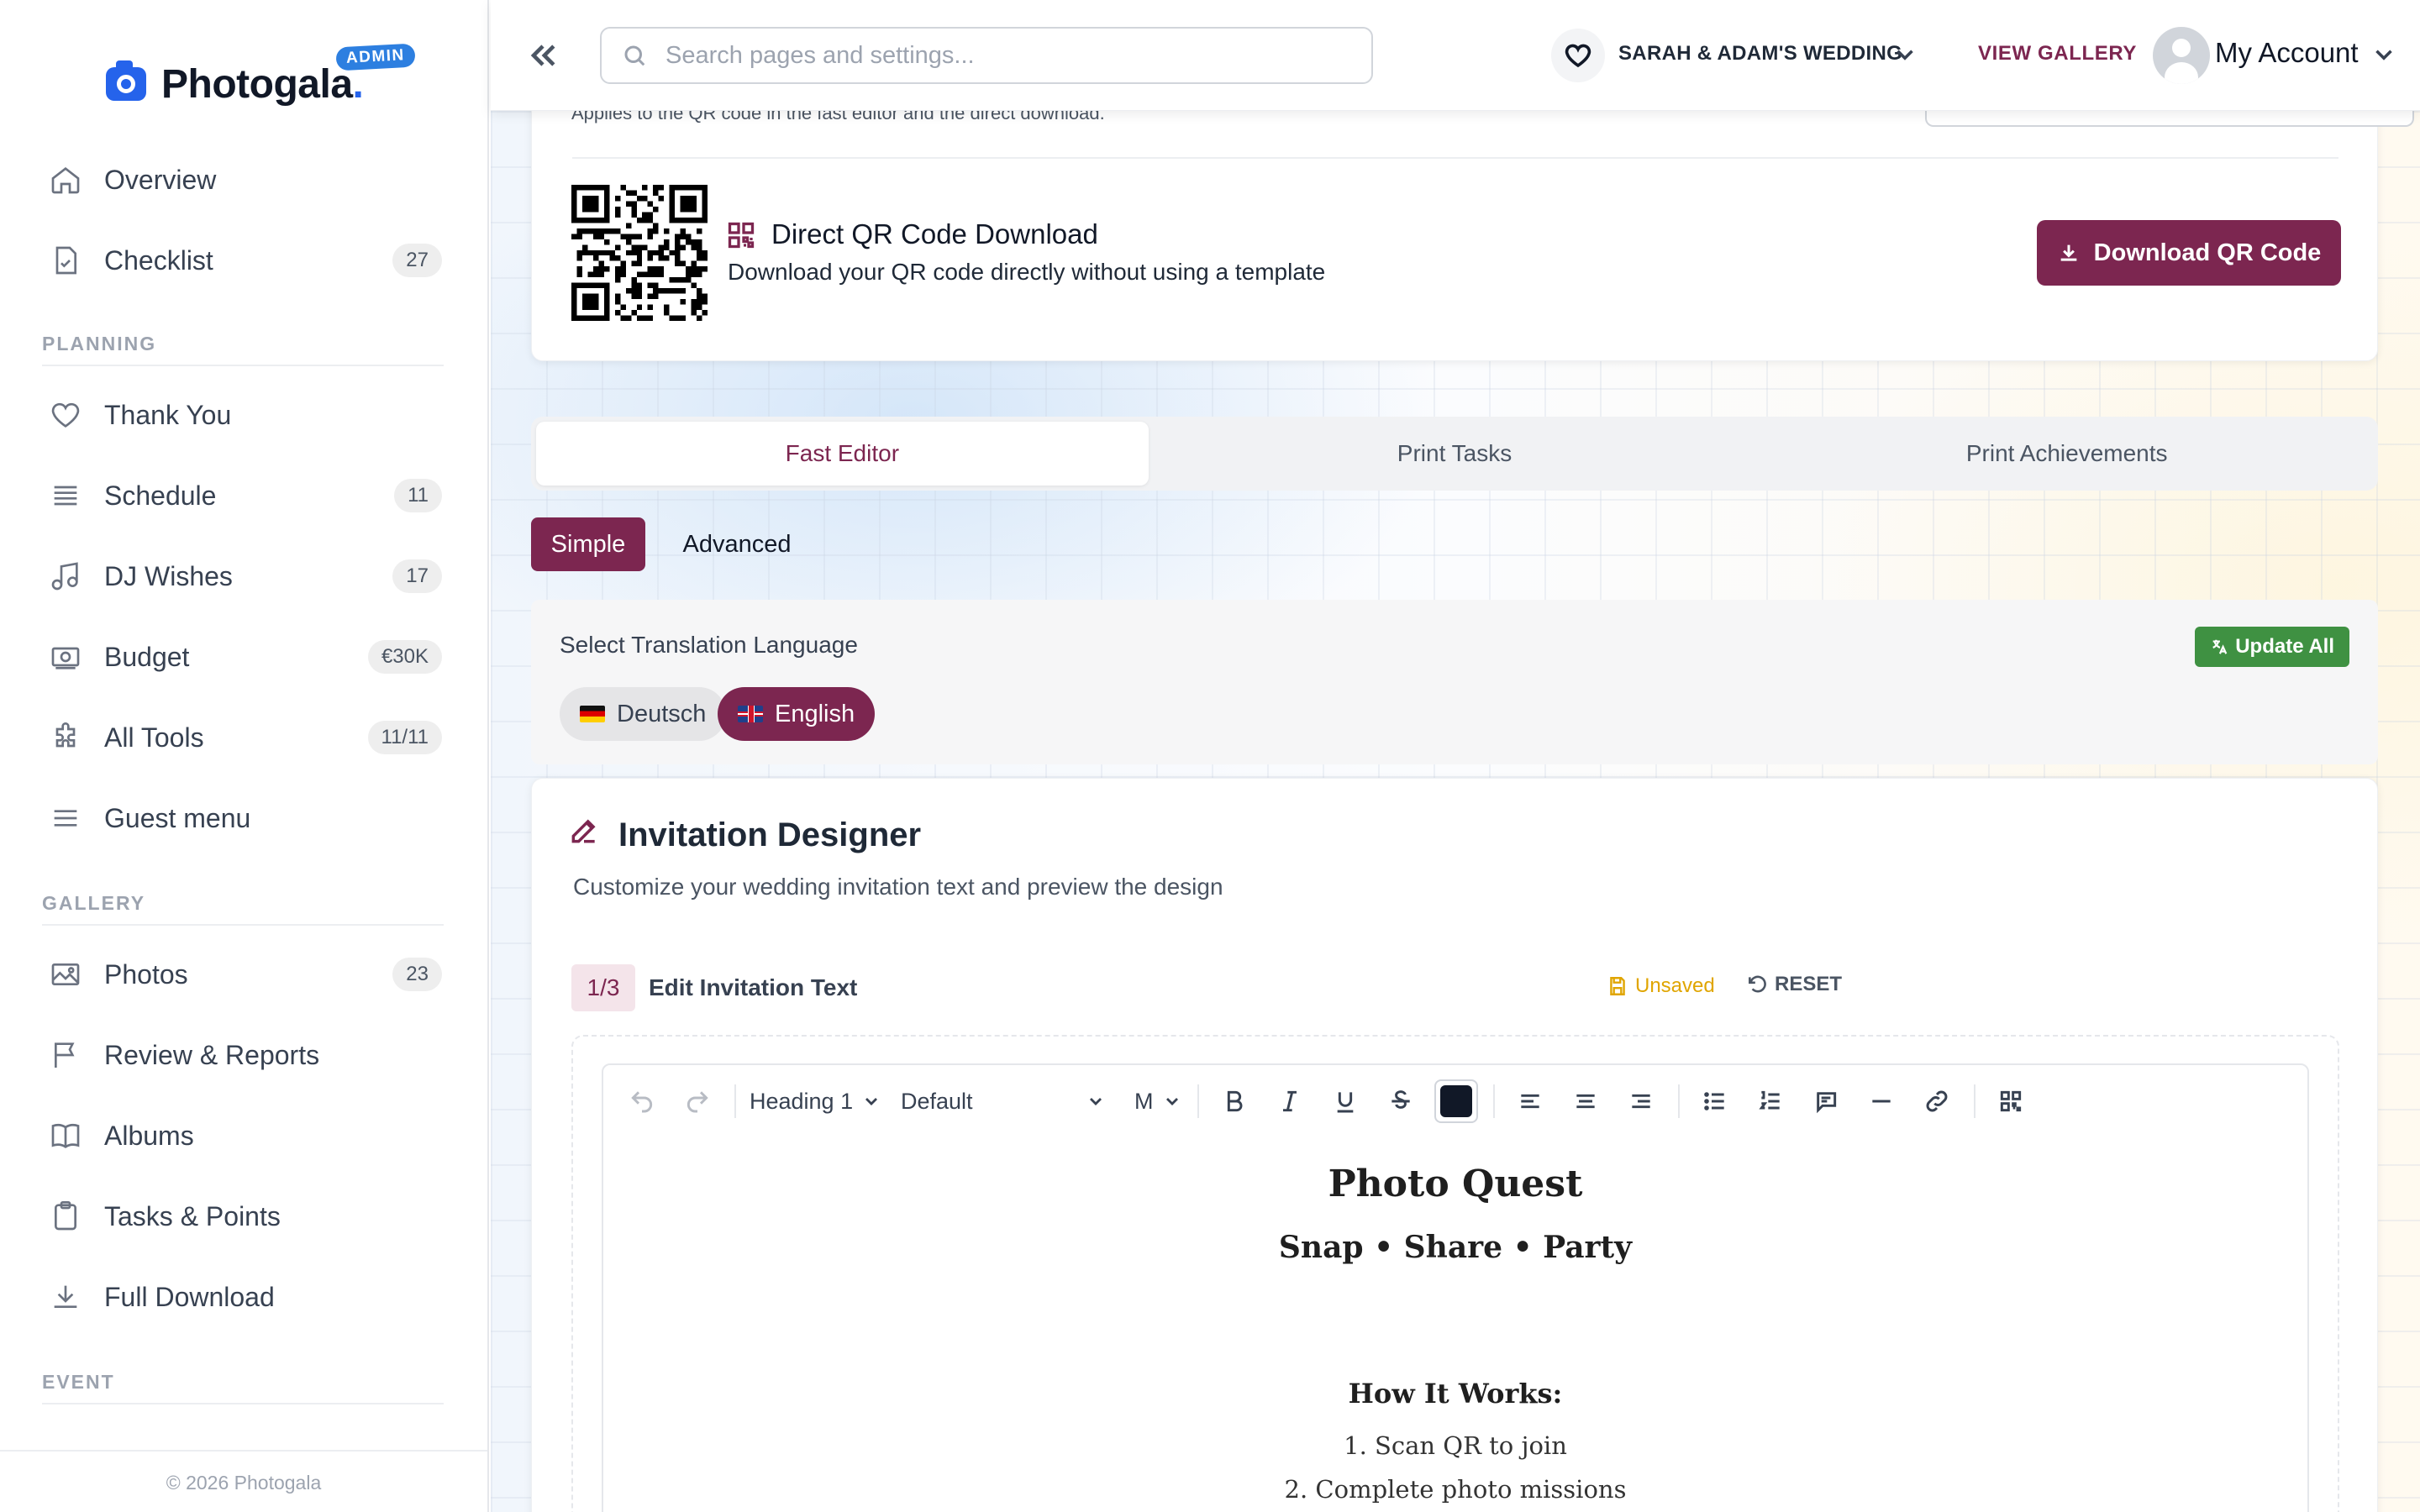 This screenshot has height=1512, width=2420. What do you see at coordinates (244, 657) in the screenshot?
I see `sidebar-item-budget: Budget €30K` at bounding box center [244, 657].